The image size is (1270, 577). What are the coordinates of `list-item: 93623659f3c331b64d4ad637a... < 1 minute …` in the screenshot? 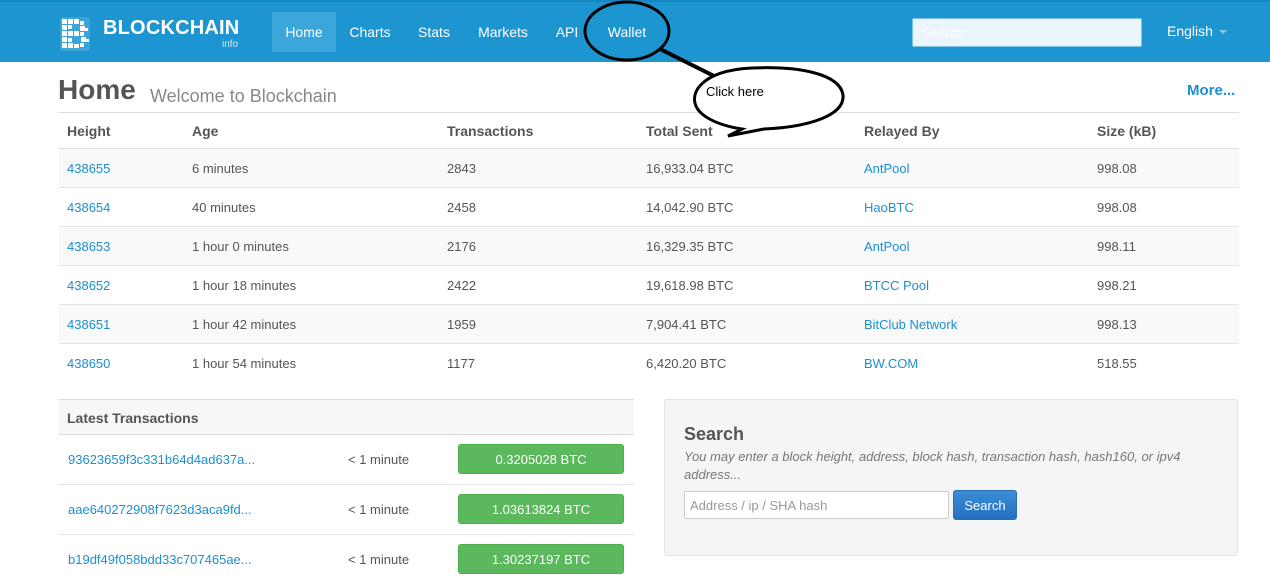 It's located at (346, 460).